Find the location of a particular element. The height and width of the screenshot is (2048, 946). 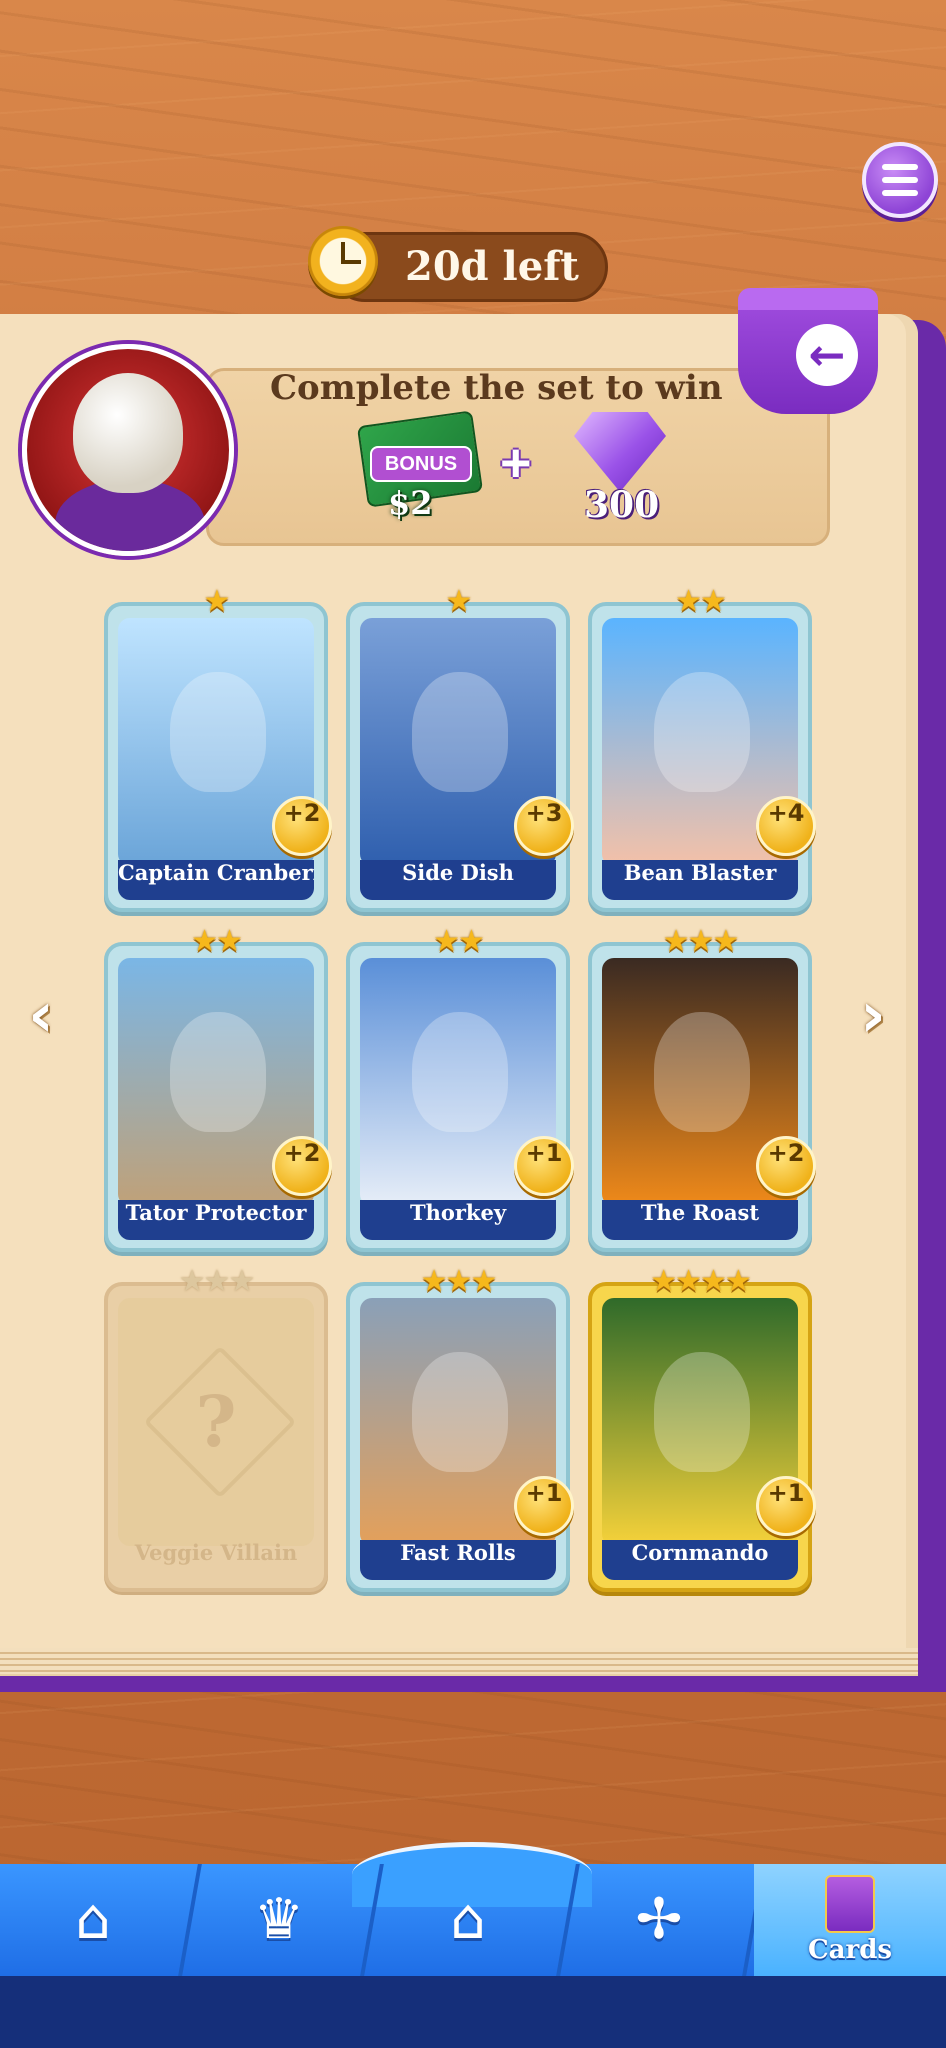

chevron-right-icon: › is located at coordinates (873, 1014).